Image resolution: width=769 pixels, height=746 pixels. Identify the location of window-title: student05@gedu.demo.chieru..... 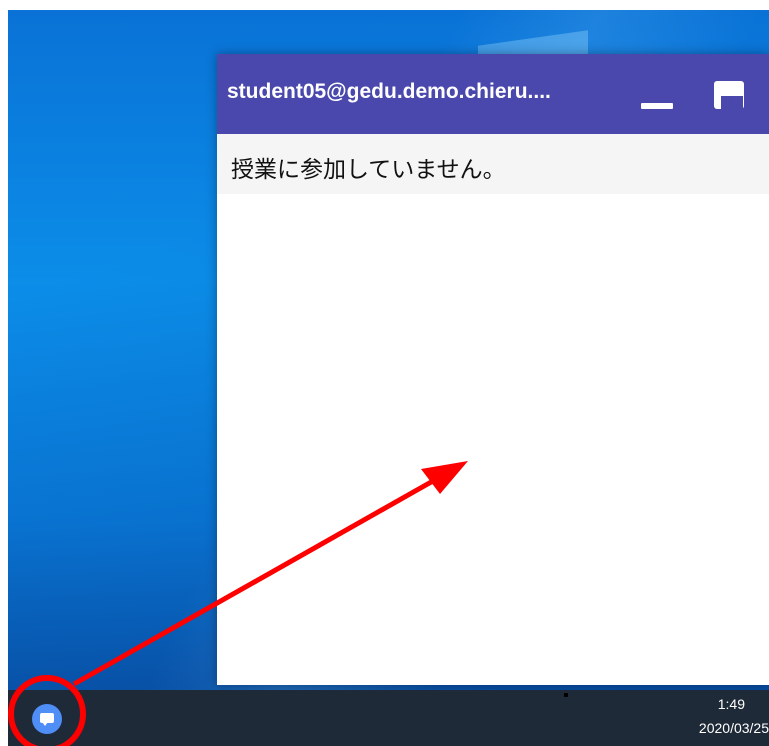
(389, 91).